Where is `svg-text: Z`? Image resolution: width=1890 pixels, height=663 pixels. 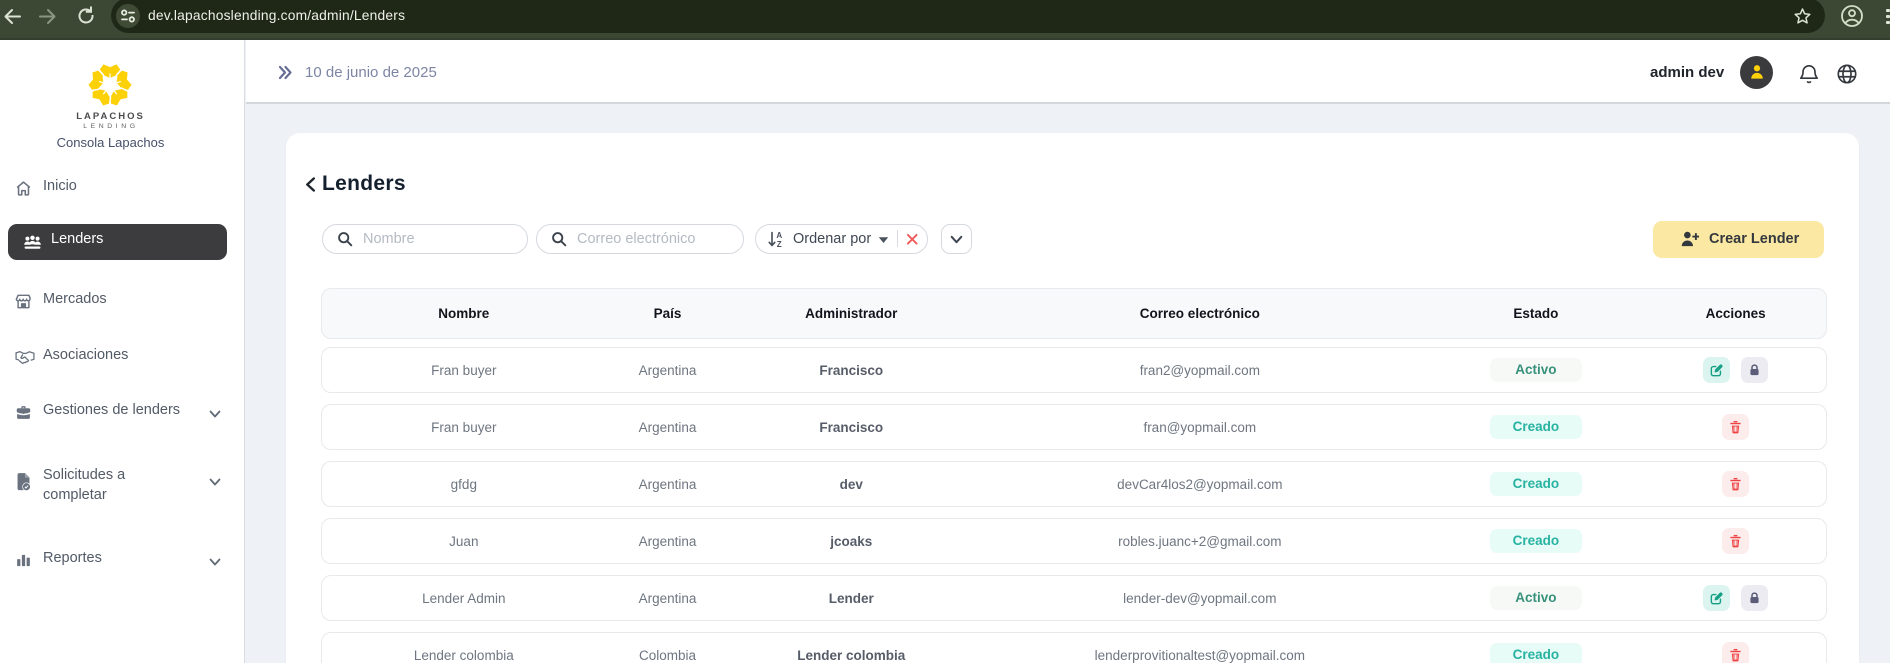 svg-text: Z is located at coordinates (779, 244).